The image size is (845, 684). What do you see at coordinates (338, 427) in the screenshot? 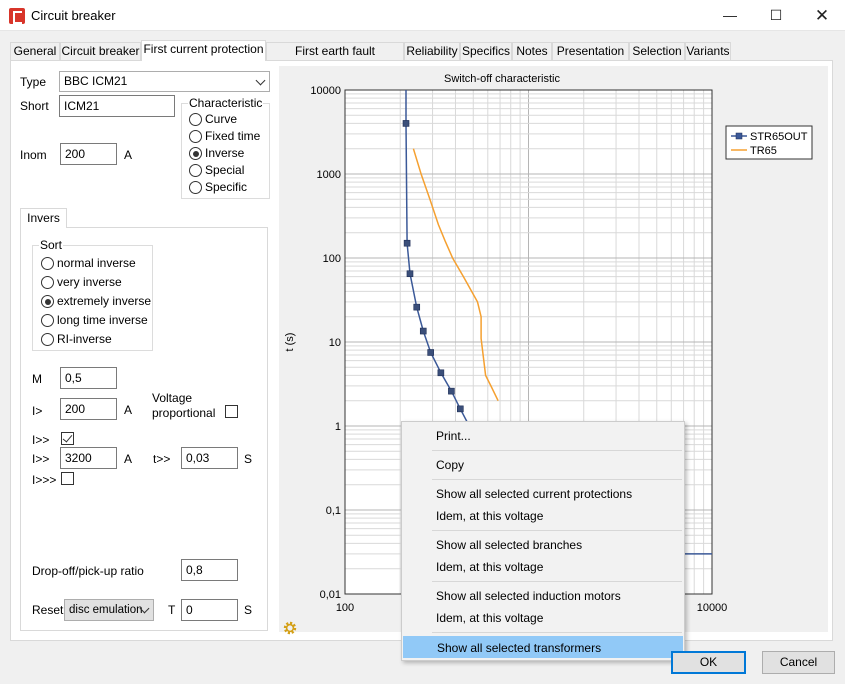
I see `y-tick-label: 1` at bounding box center [338, 427].